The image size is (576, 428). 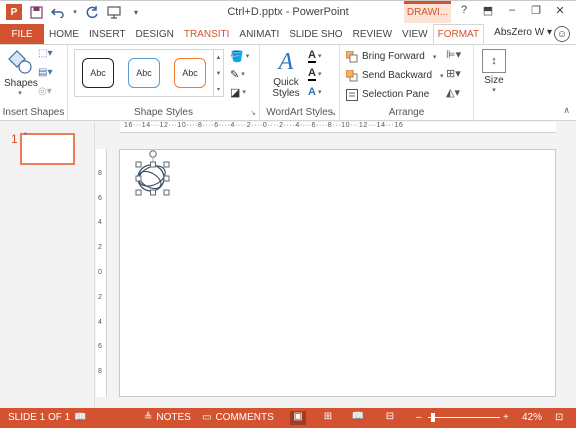 What do you see at coordinates (562, 34) in the screenshot?
I see `feedback-smiley-icon: ☺` at bounding box center [562, 34].